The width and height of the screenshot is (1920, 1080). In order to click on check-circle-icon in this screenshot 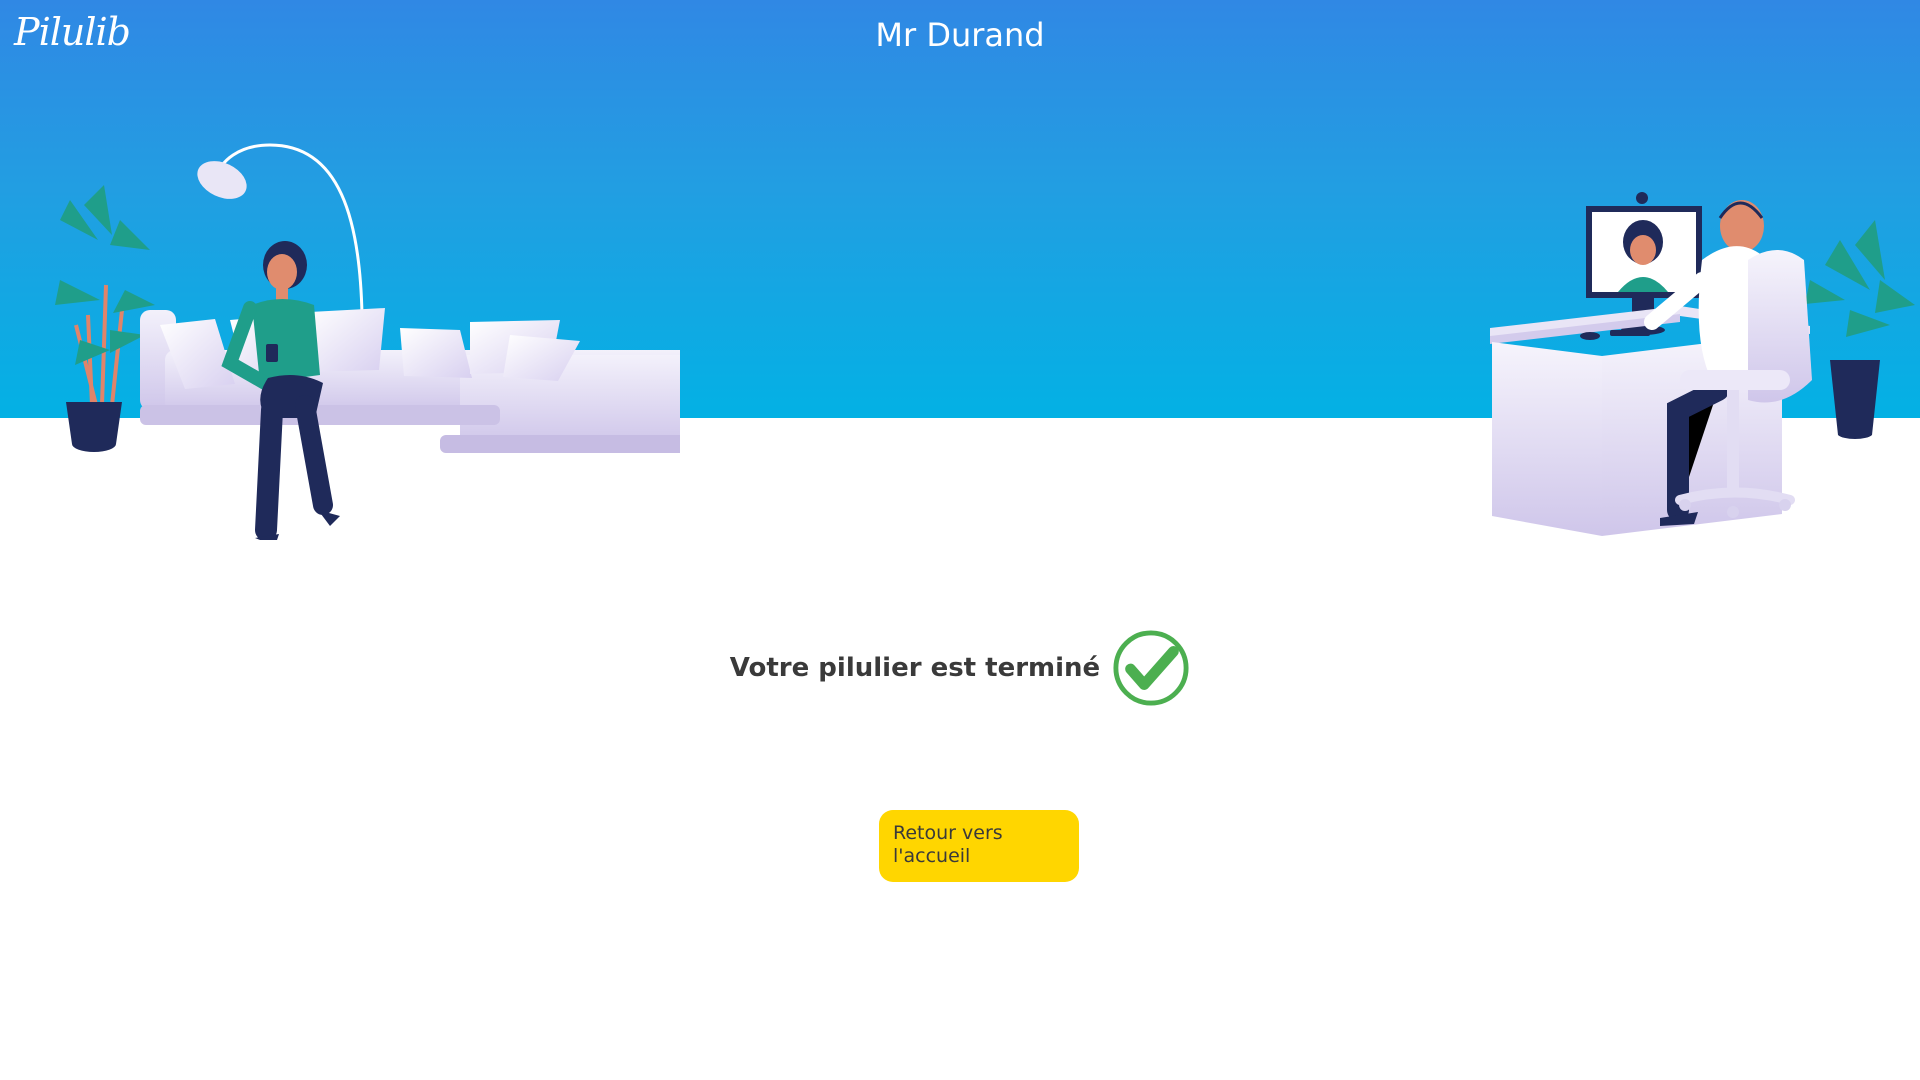, I will do `click(1151, 668)`.